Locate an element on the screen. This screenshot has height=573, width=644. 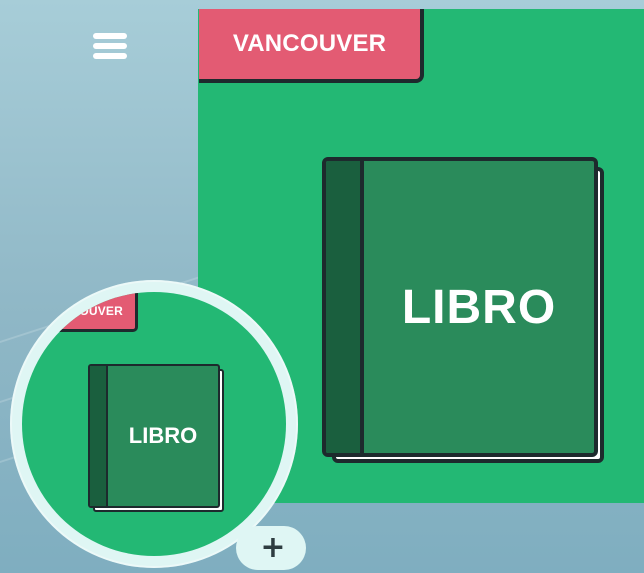
book-title: LIBRO is located at coordinates (479, 307).